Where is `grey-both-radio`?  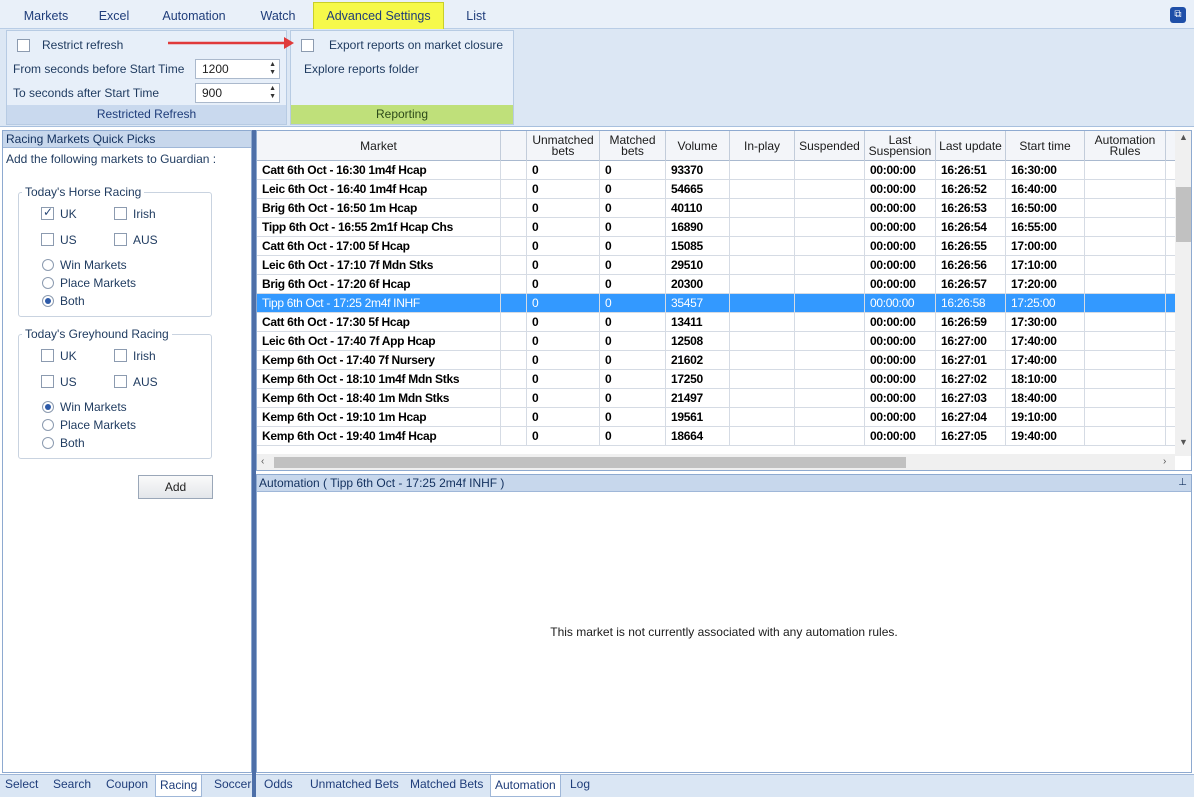
grey-both-radio is located at coordinates (48, 443).